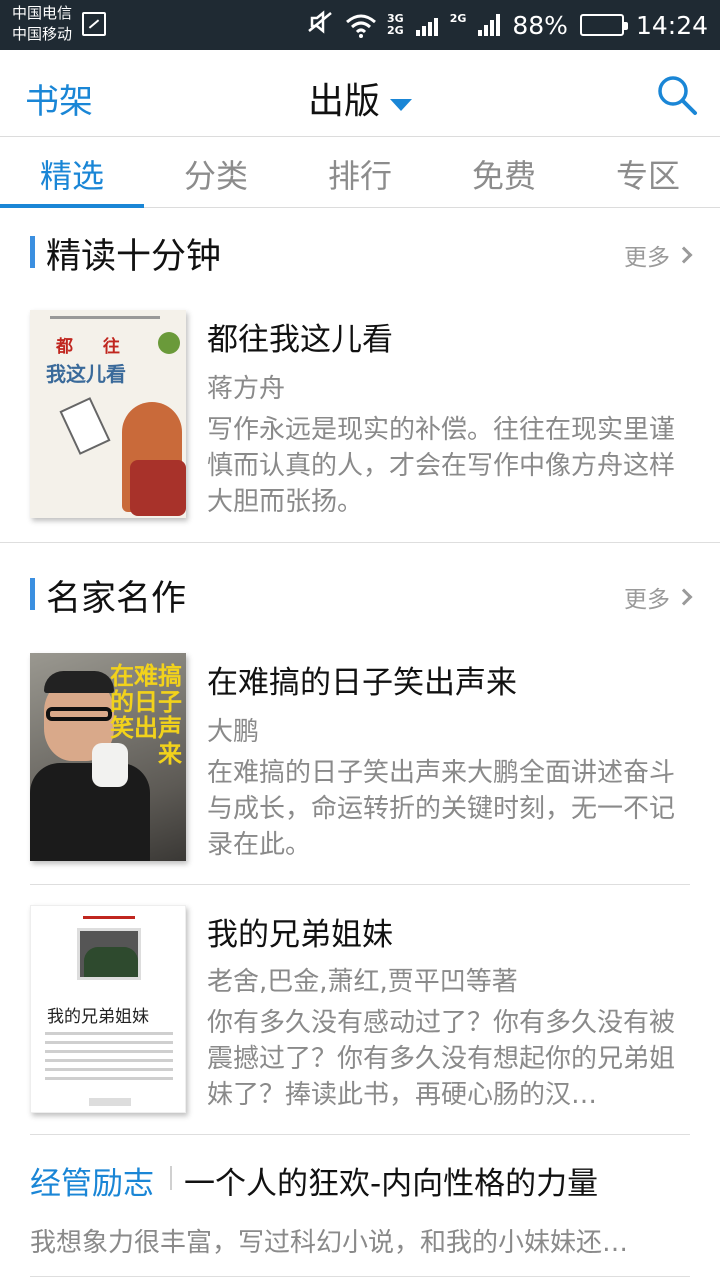 This screenshot has height=1280, width=720. I want to click on status-bar: 中国电信 中国移动 3G 2G 2G 88% 14:24, so click(360, 25).